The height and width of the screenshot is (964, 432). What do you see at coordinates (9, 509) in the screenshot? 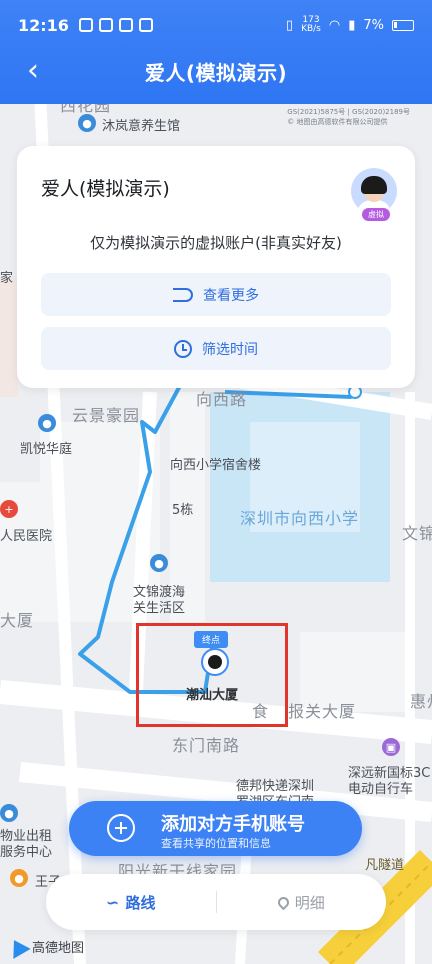
I see `hospital-icon: +` at bounding box center [9, 509].